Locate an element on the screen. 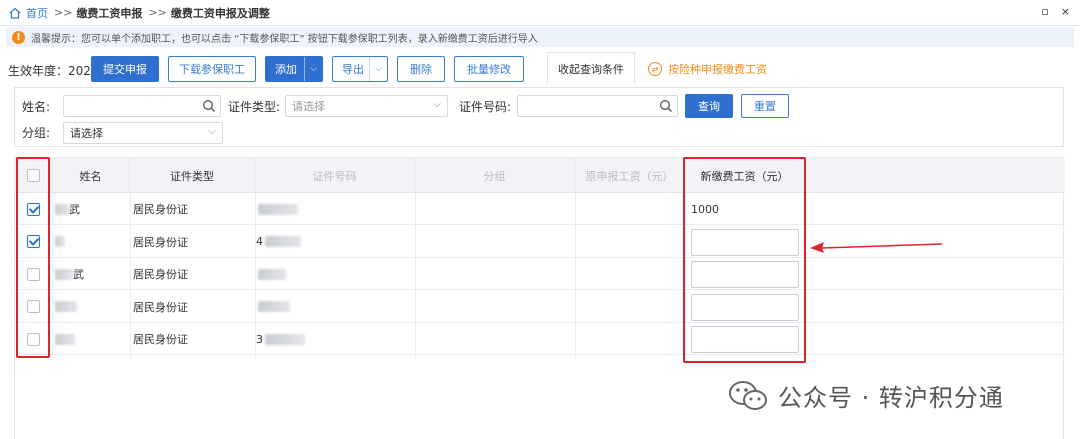  submit-button-label: 提交申报 is located at coordinates (125, 69).